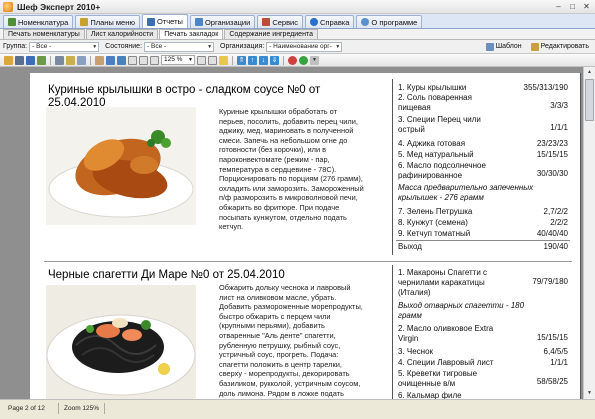  Describe the element at coordinates (263, 60) in the screenshot. I see `next-page-icon: ↓` at that location.